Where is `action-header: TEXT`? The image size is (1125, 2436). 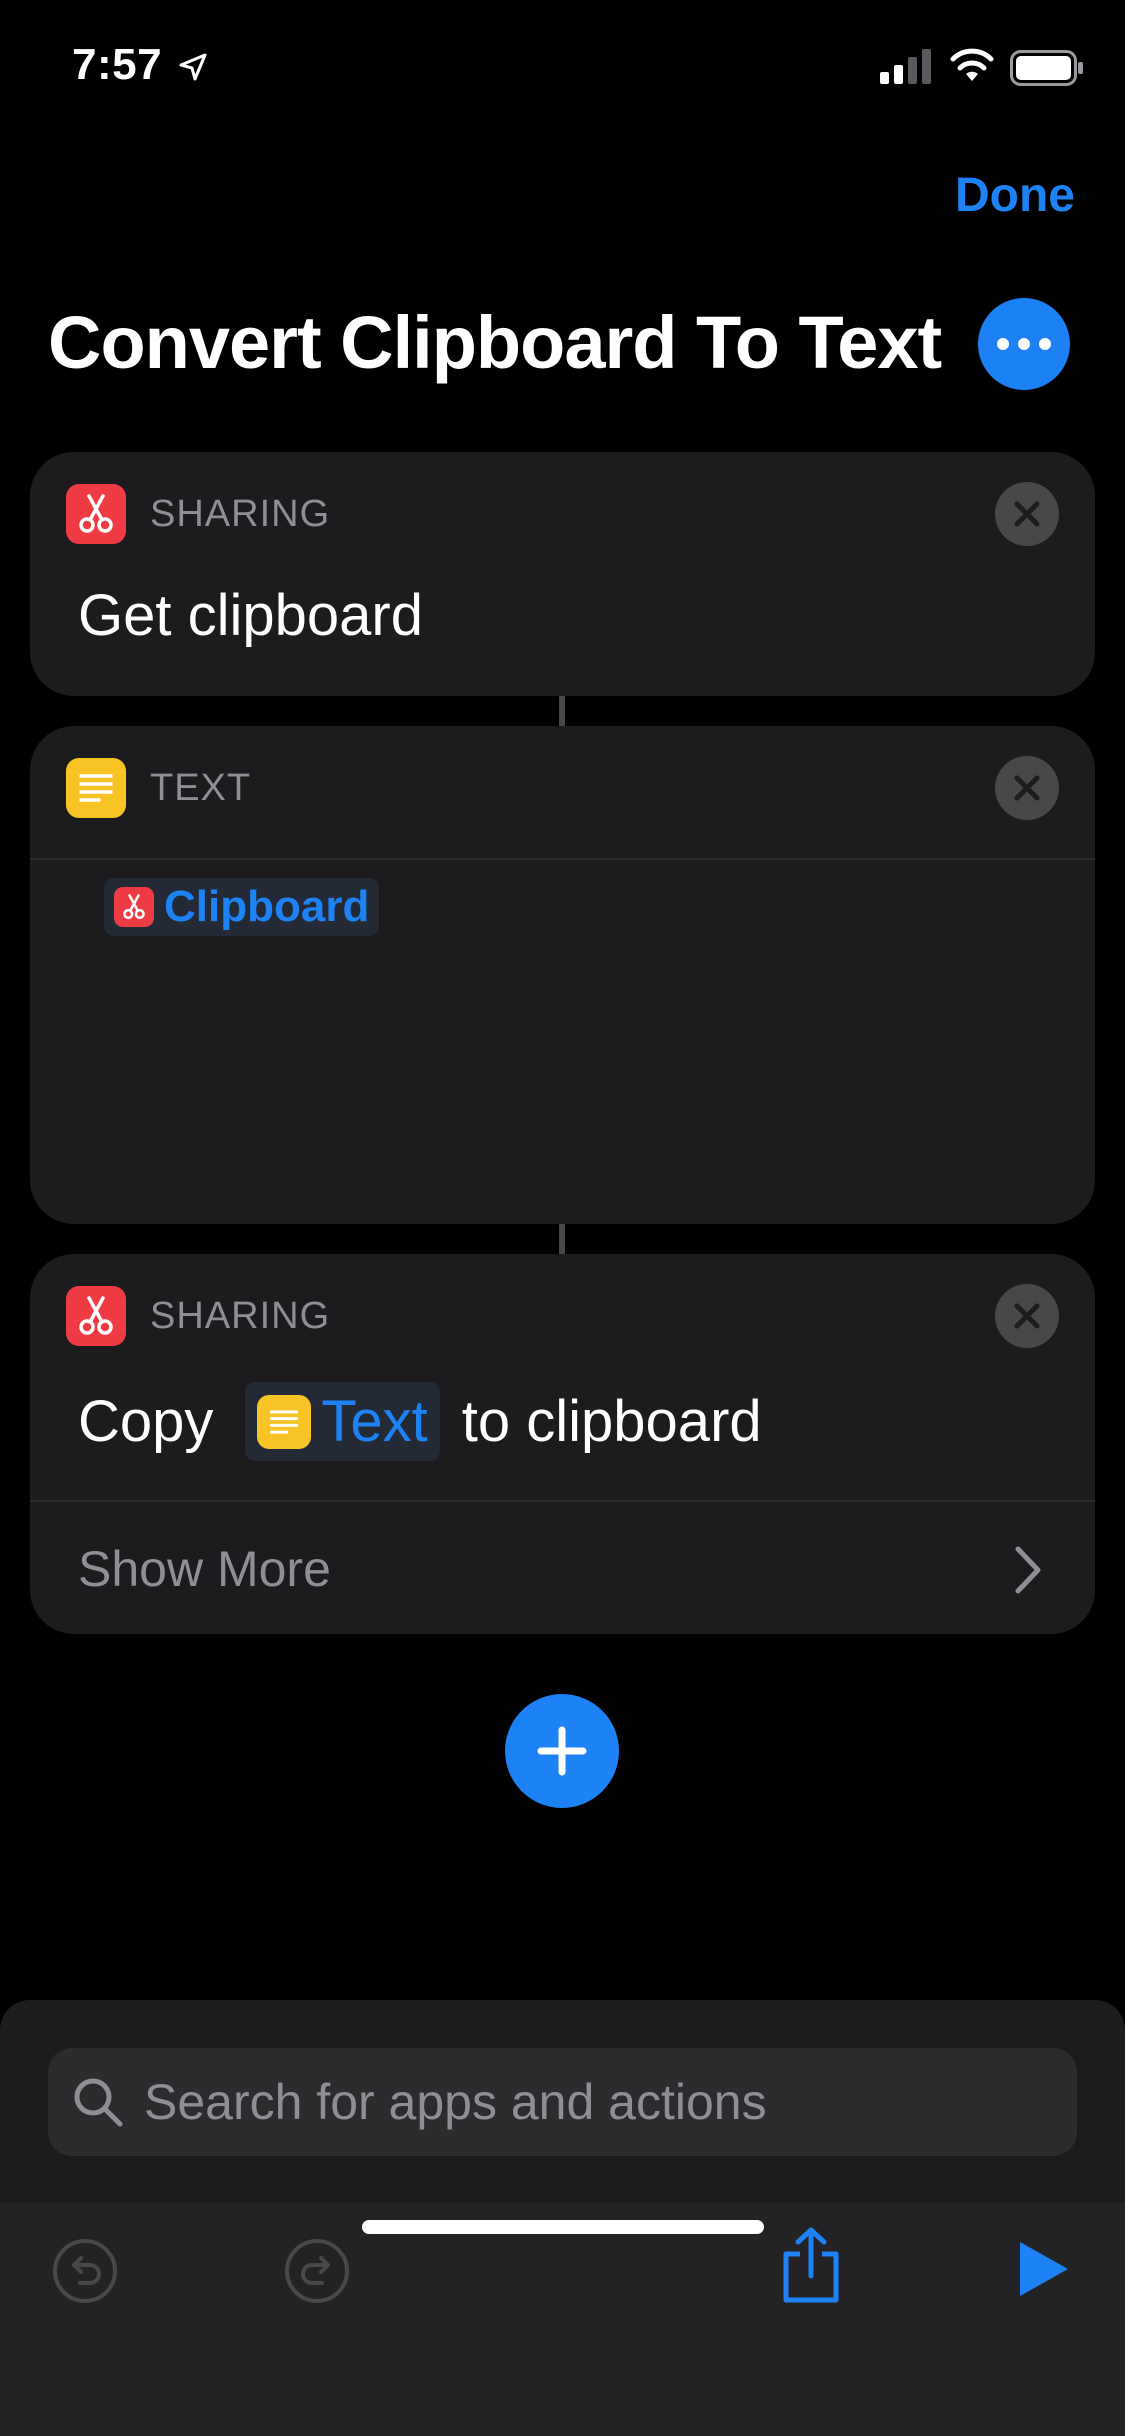
action-header: TEXT is located at coordinates (158, 788).